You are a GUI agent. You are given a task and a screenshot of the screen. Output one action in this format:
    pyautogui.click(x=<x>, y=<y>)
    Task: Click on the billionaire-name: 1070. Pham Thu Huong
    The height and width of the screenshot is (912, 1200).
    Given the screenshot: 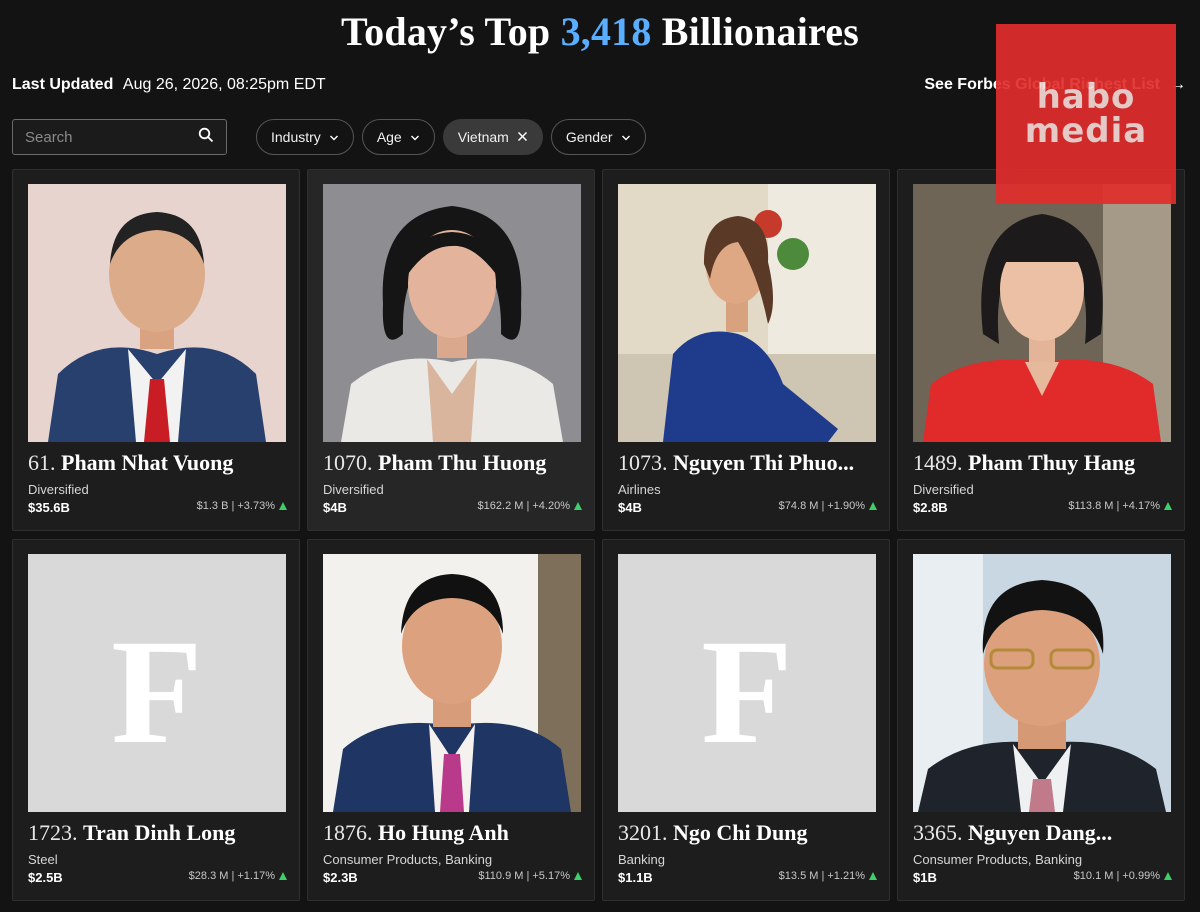 What is the action you would take?
    pyautogui.click(x=454, y=463)
    